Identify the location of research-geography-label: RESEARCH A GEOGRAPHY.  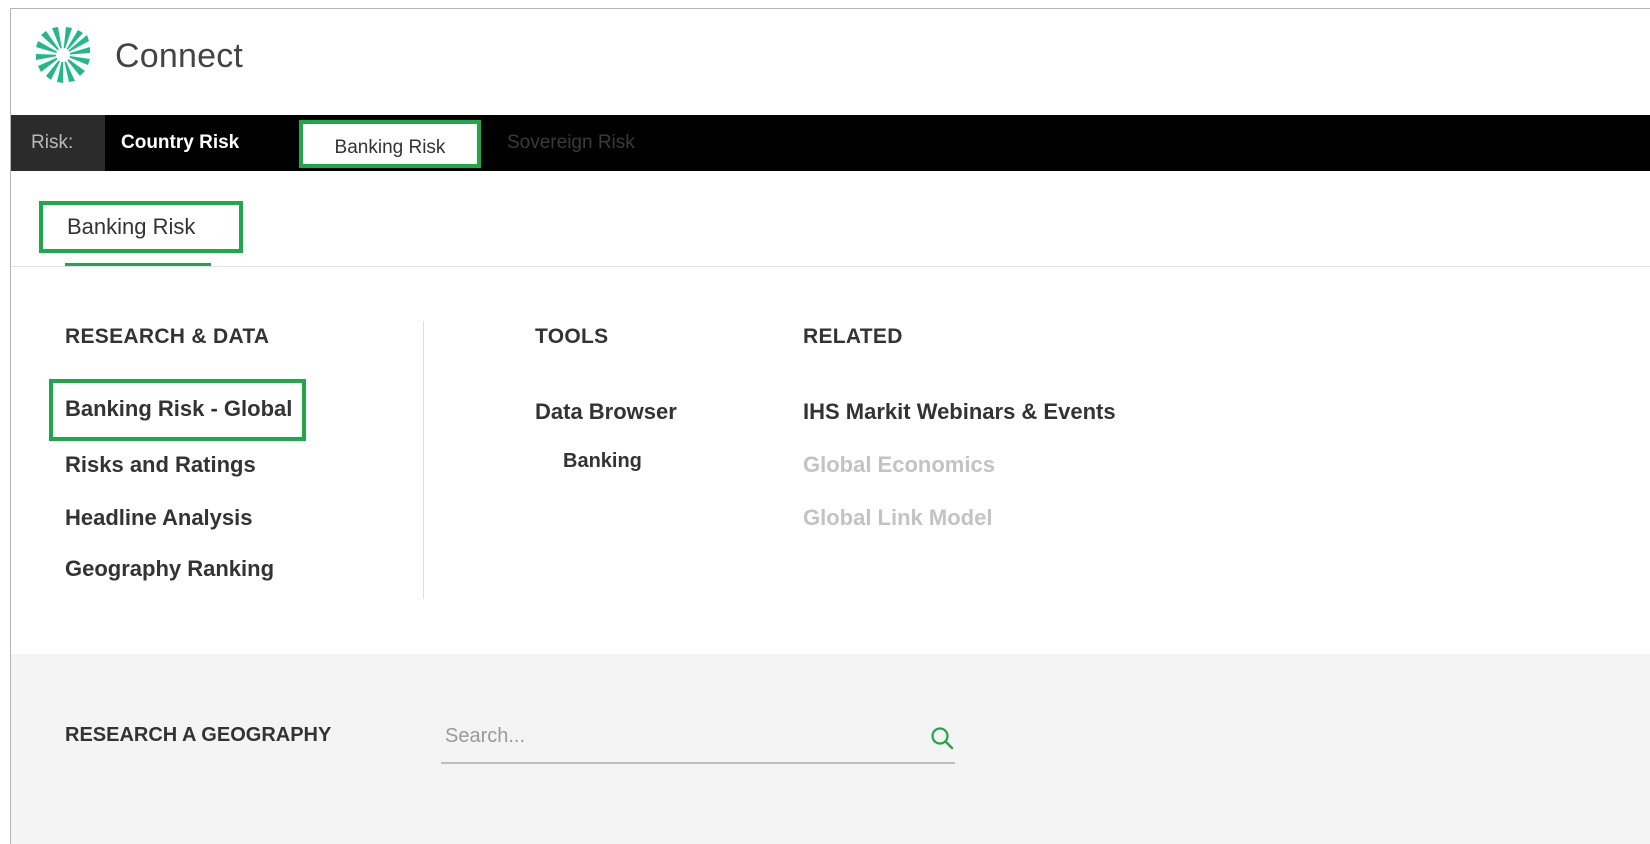
(198, 735).